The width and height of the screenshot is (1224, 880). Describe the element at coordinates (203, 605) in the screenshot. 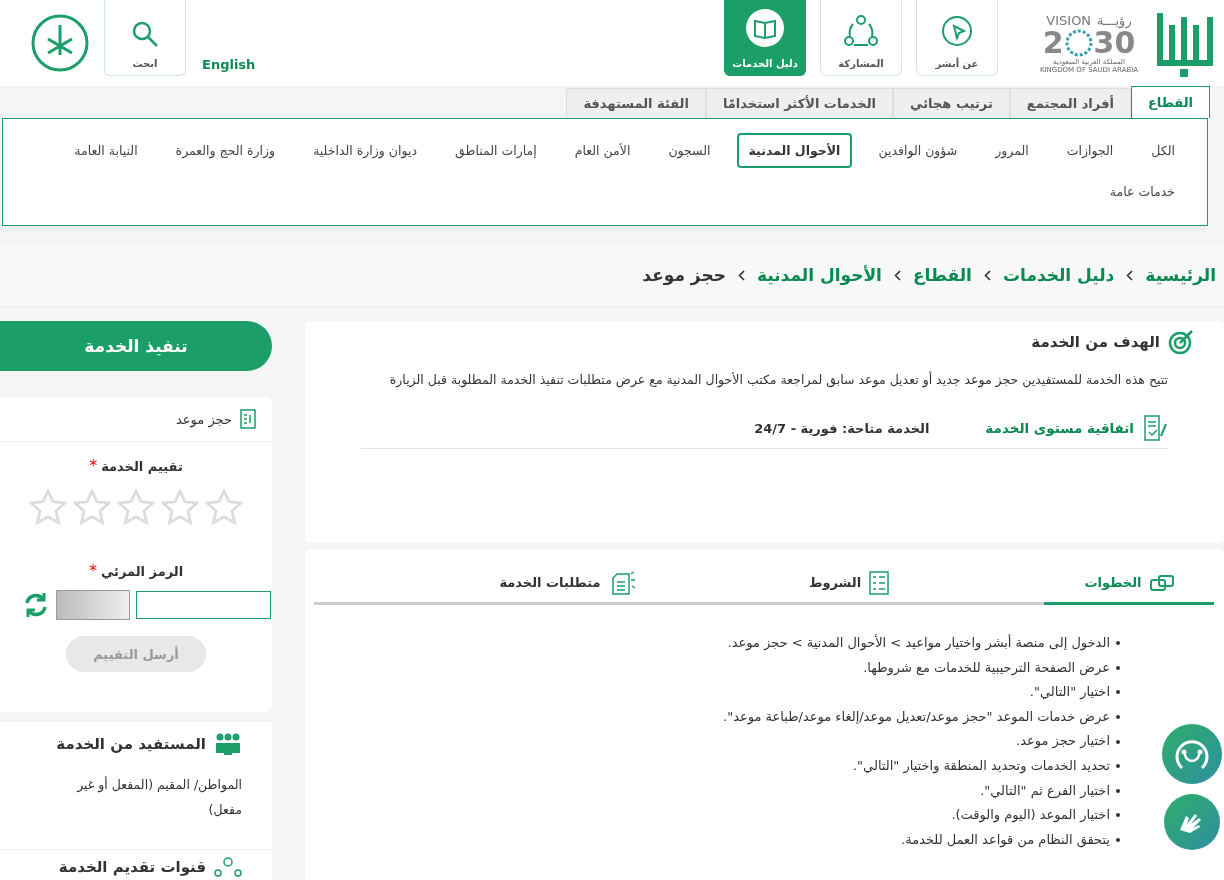

I see `captcha-input-field` at that location.